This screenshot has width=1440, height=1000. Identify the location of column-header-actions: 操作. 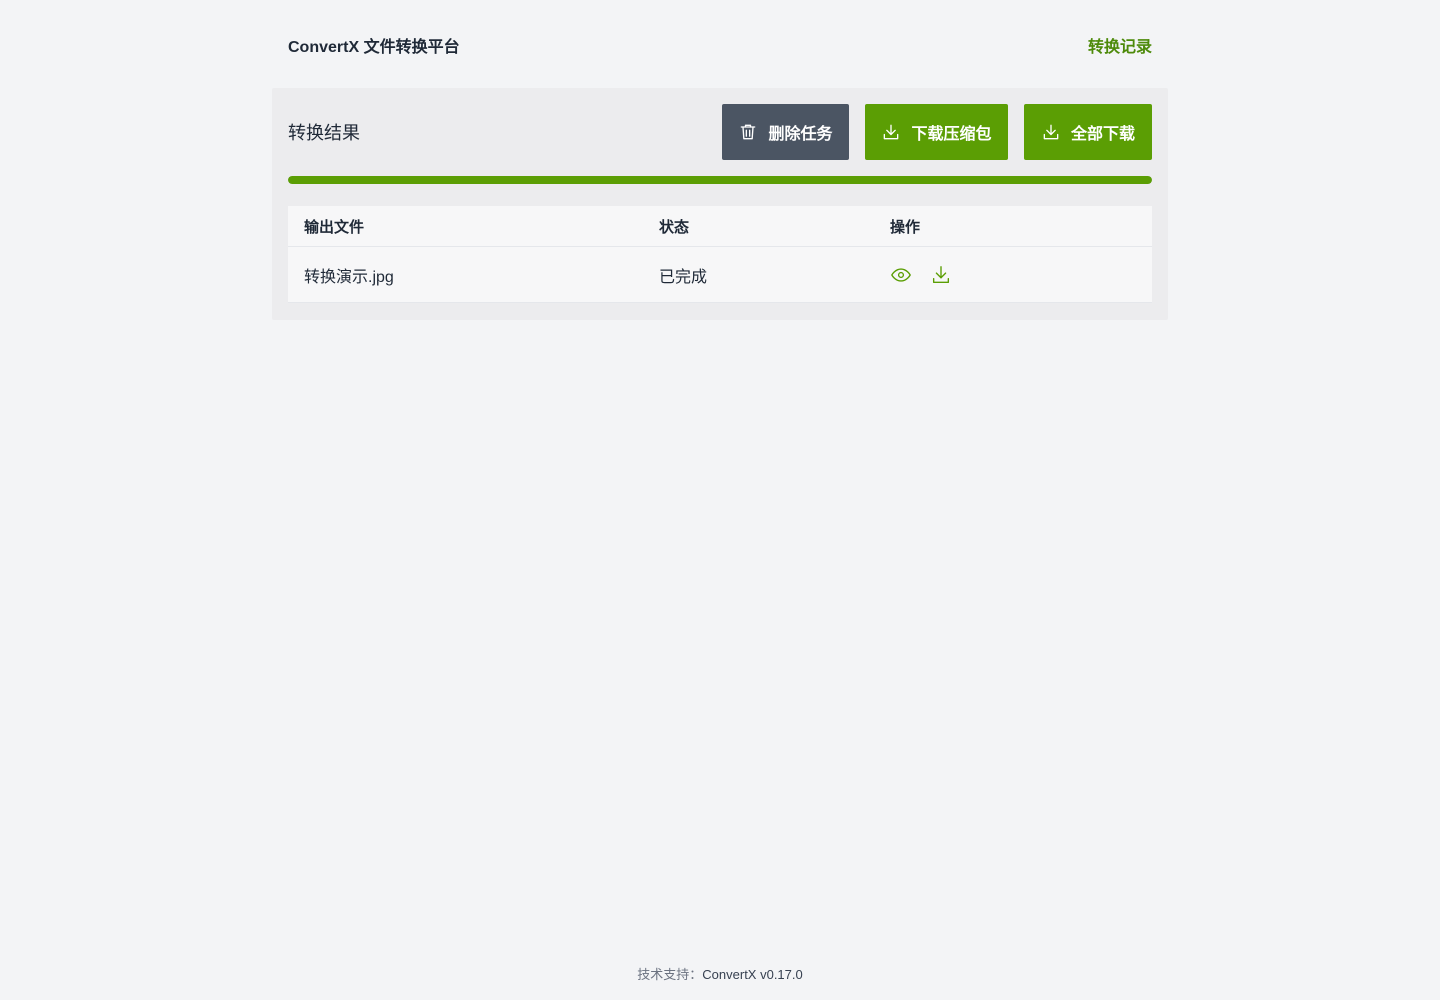
(905, 227).